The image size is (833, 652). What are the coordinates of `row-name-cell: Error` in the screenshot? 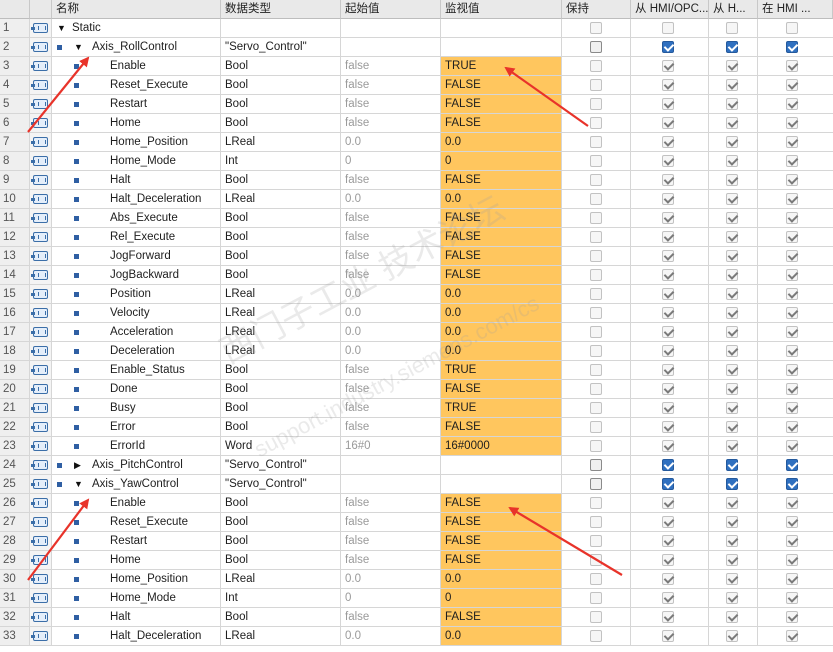 It's located at (136, 427).